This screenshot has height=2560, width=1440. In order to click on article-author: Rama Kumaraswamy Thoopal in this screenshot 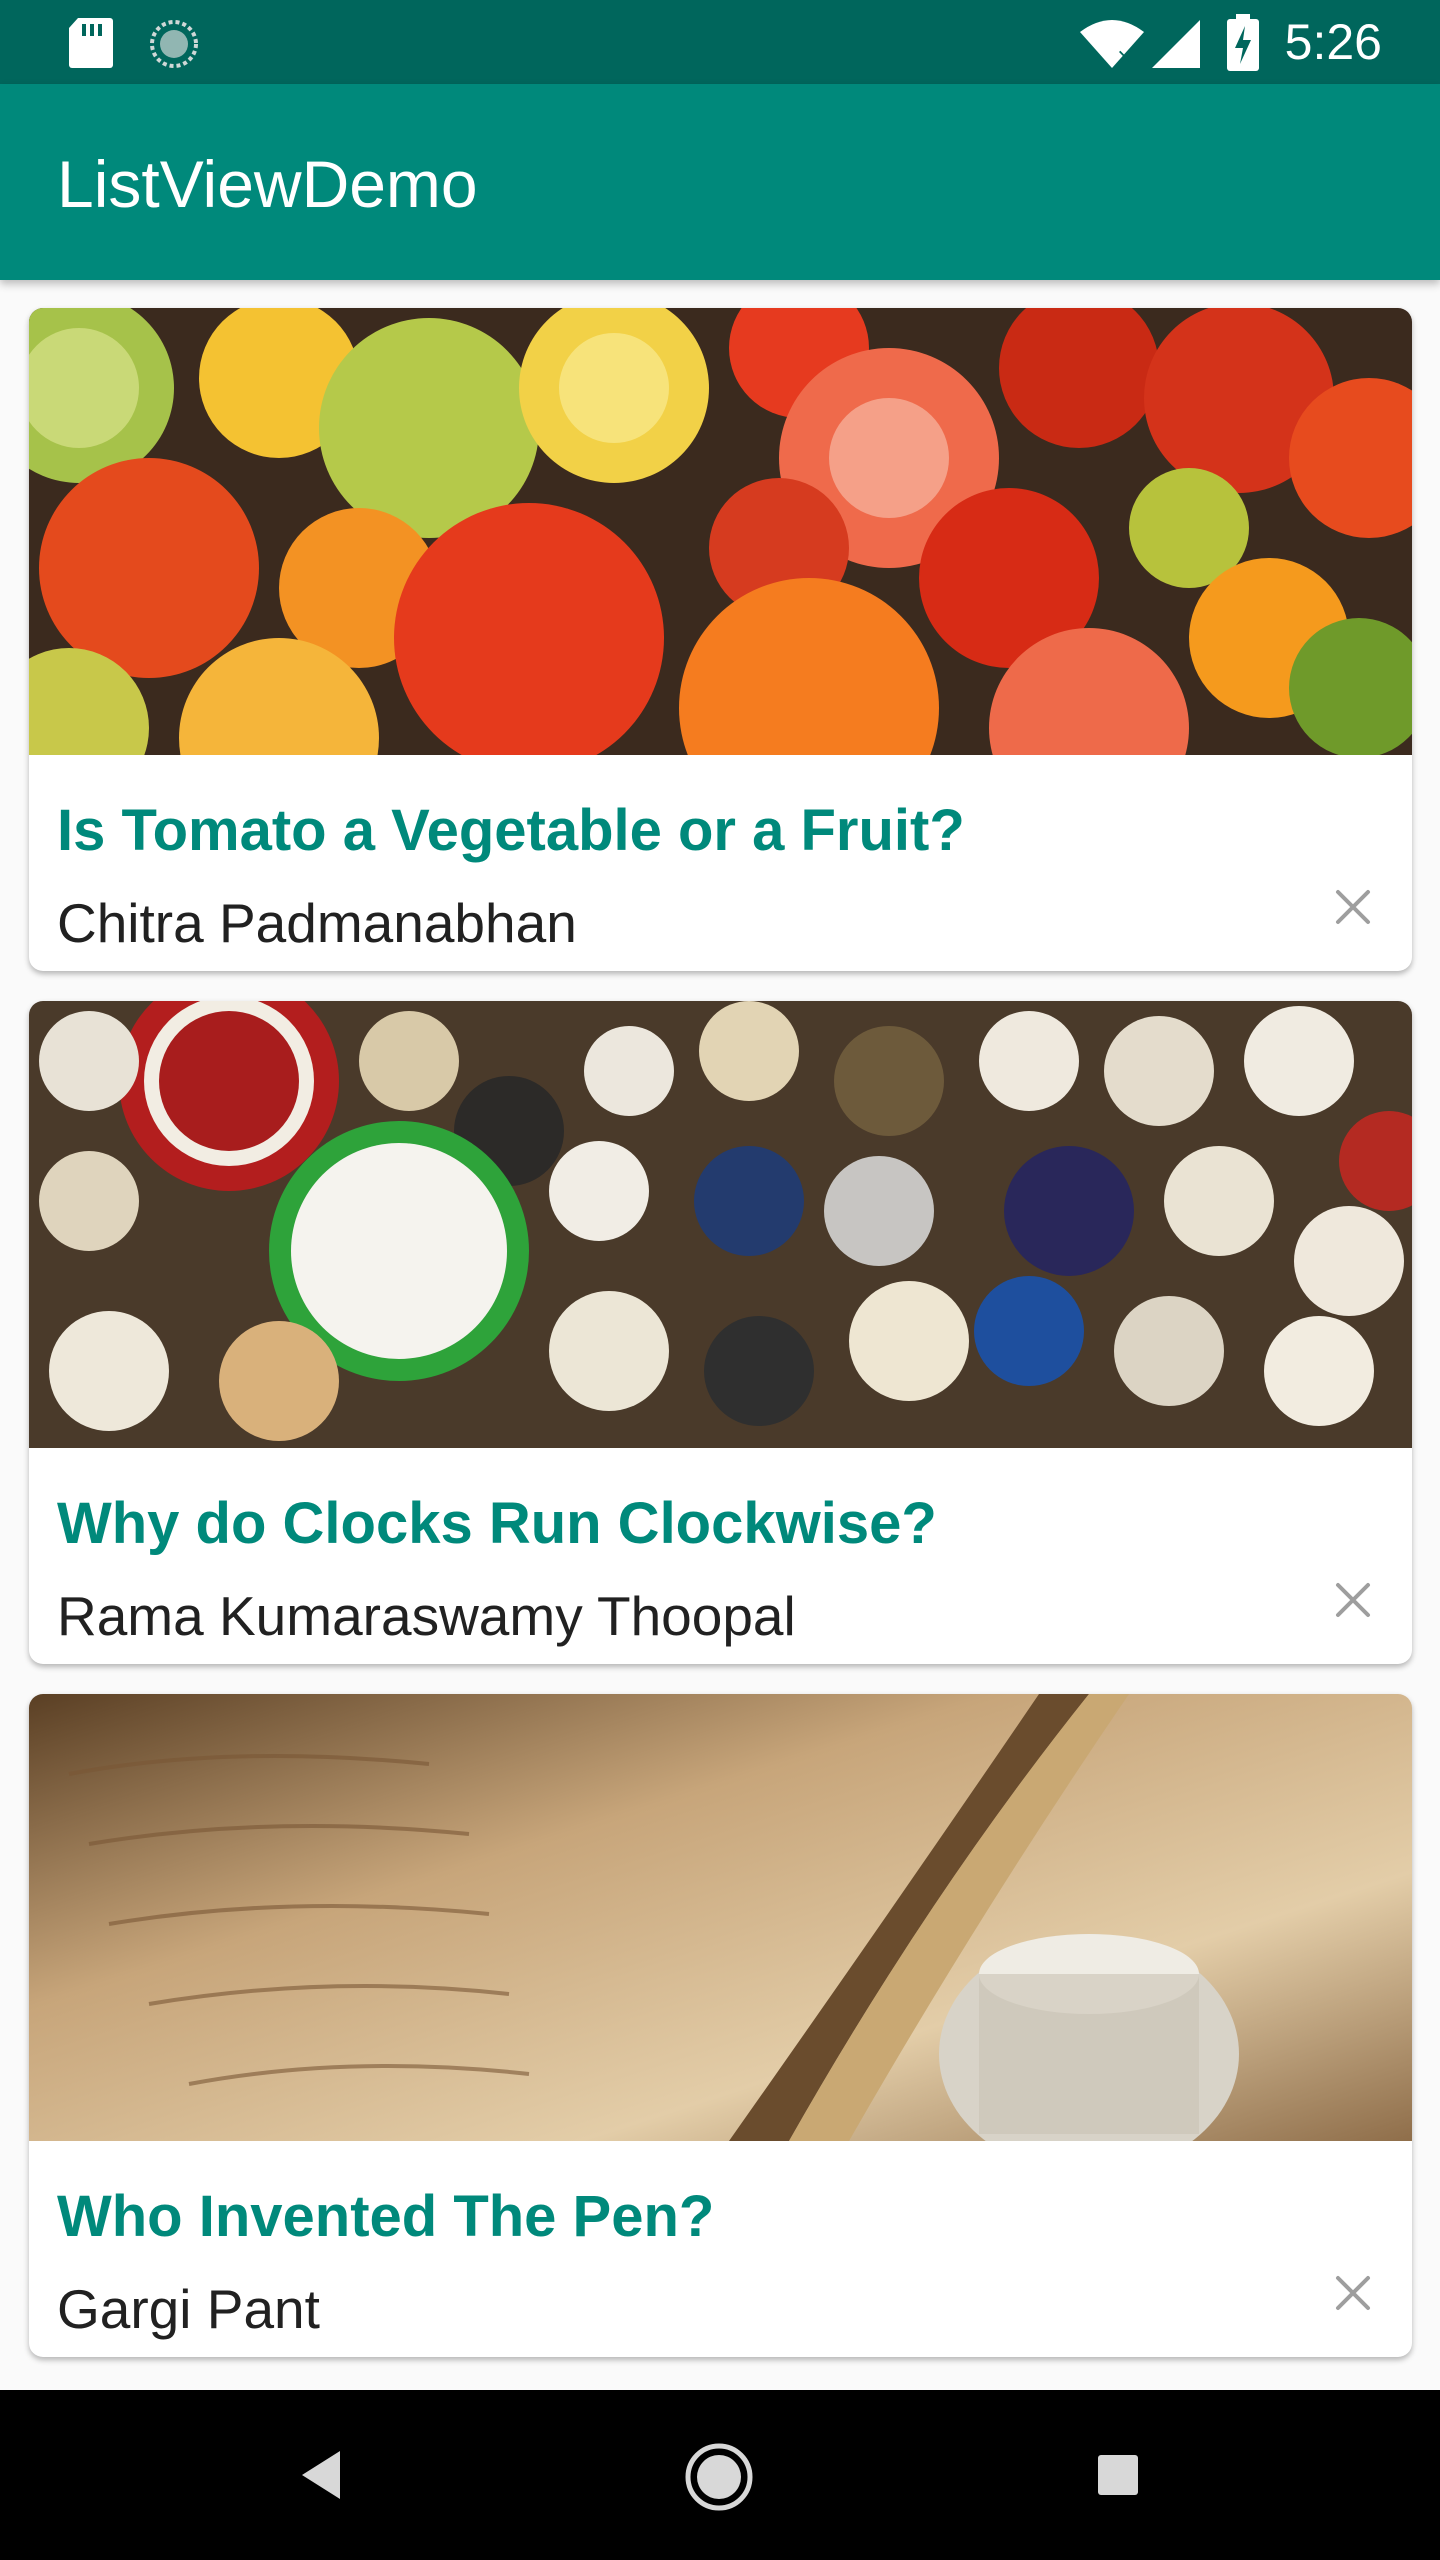, I will do `click(426, 1616)`.